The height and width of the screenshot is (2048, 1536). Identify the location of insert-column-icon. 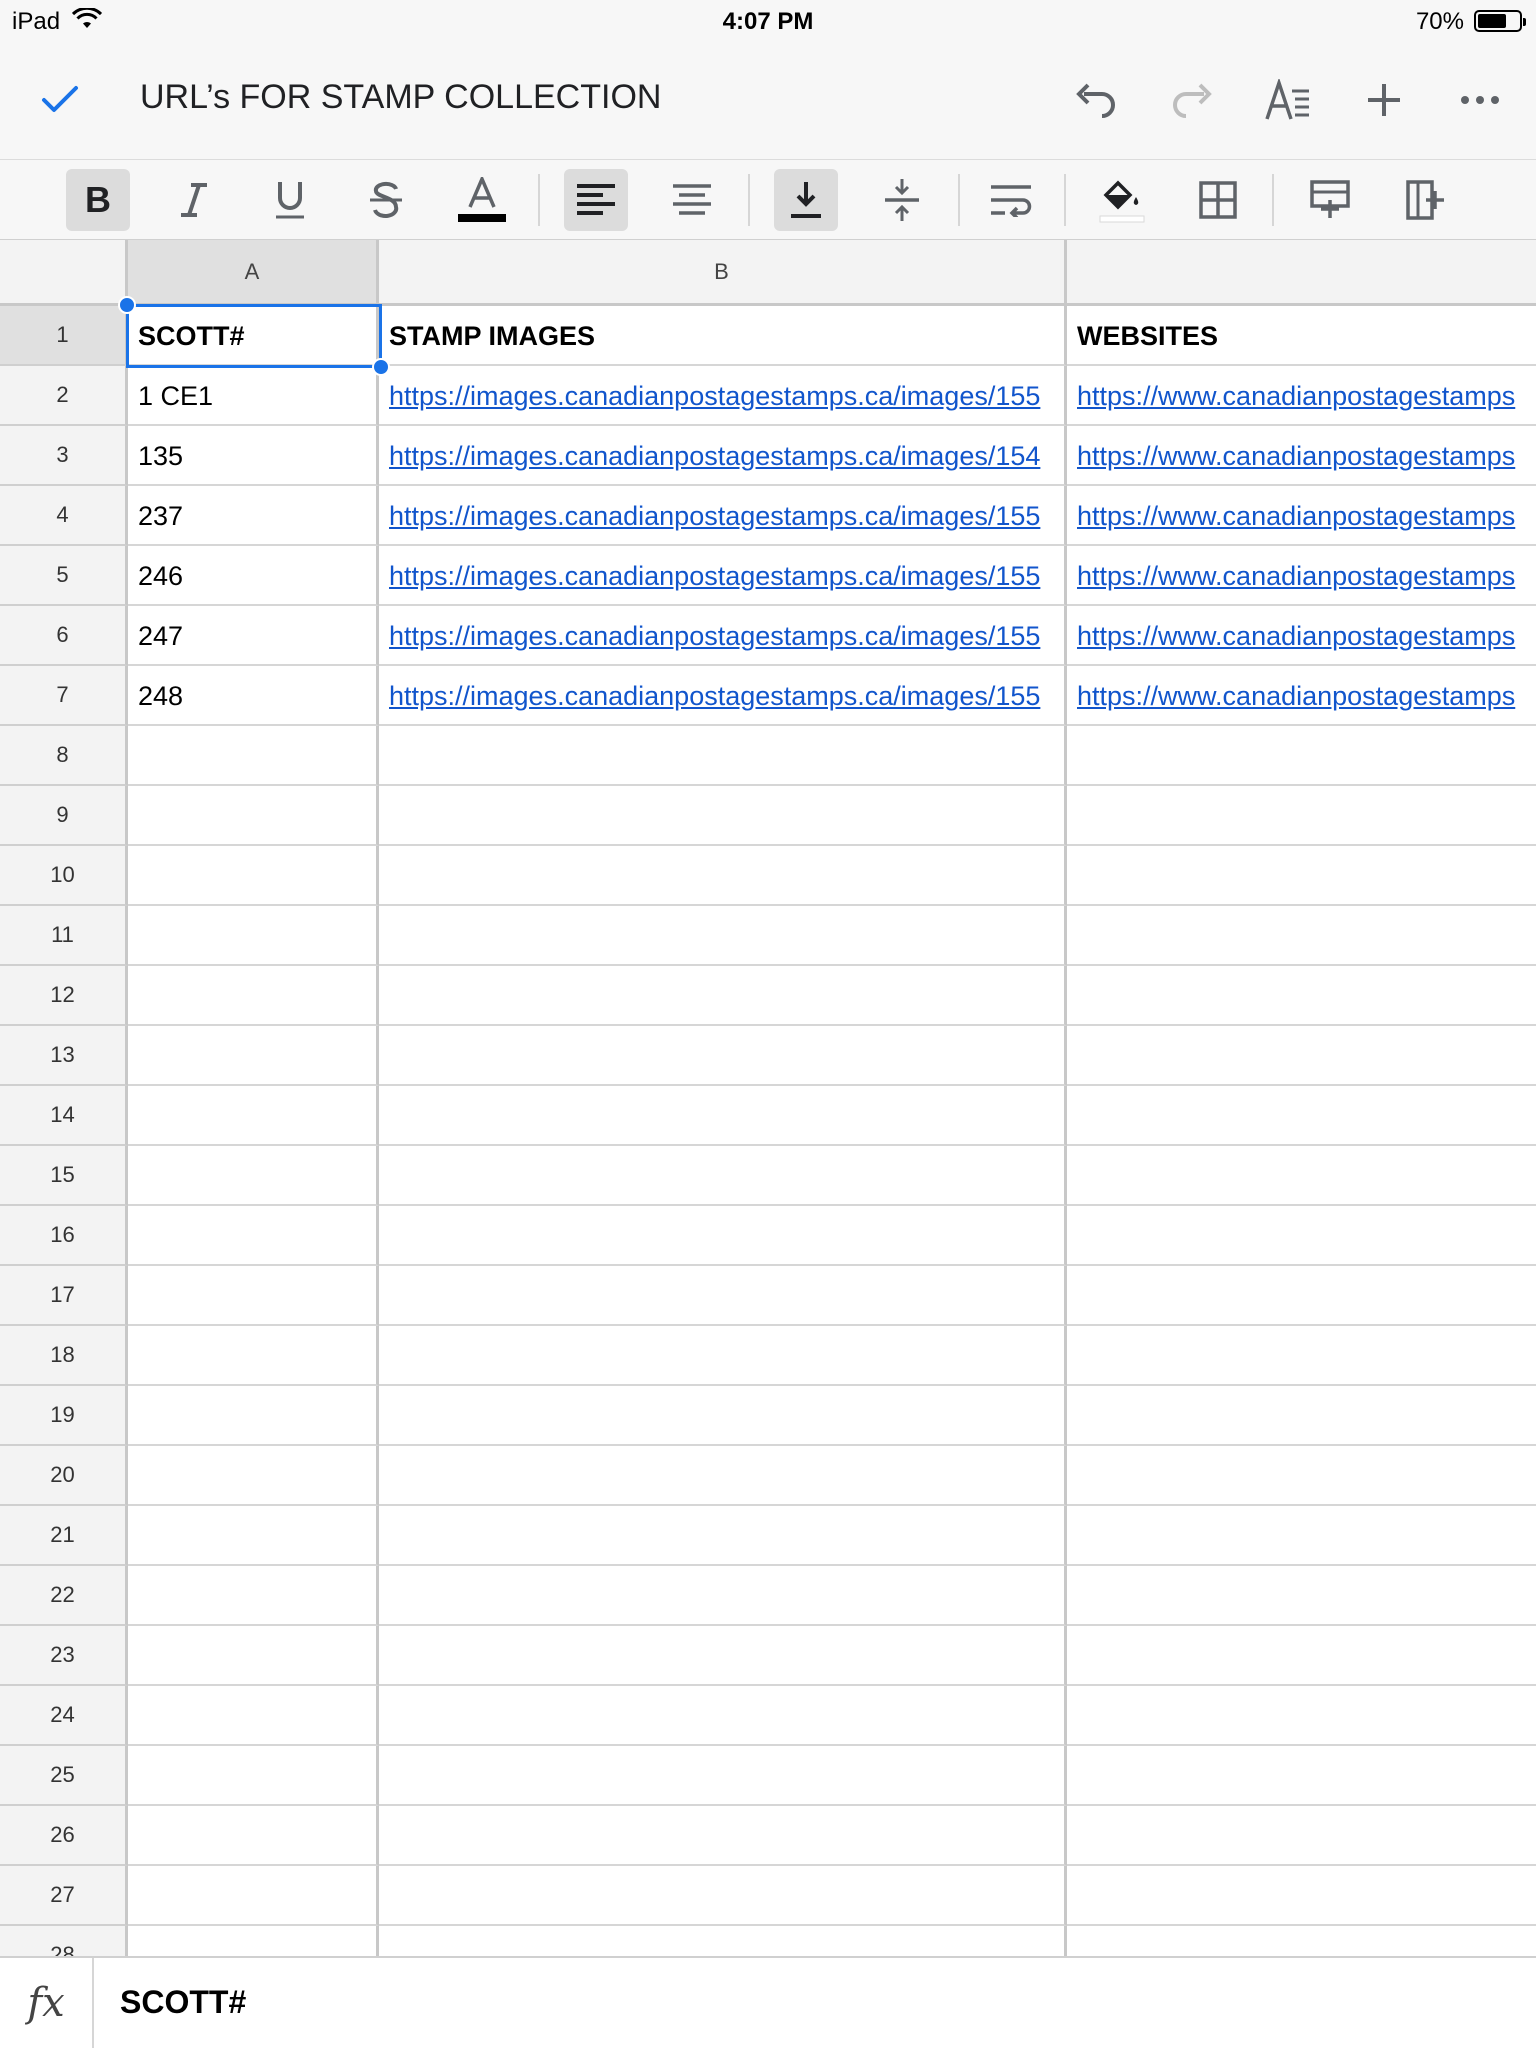
(1426, 200).